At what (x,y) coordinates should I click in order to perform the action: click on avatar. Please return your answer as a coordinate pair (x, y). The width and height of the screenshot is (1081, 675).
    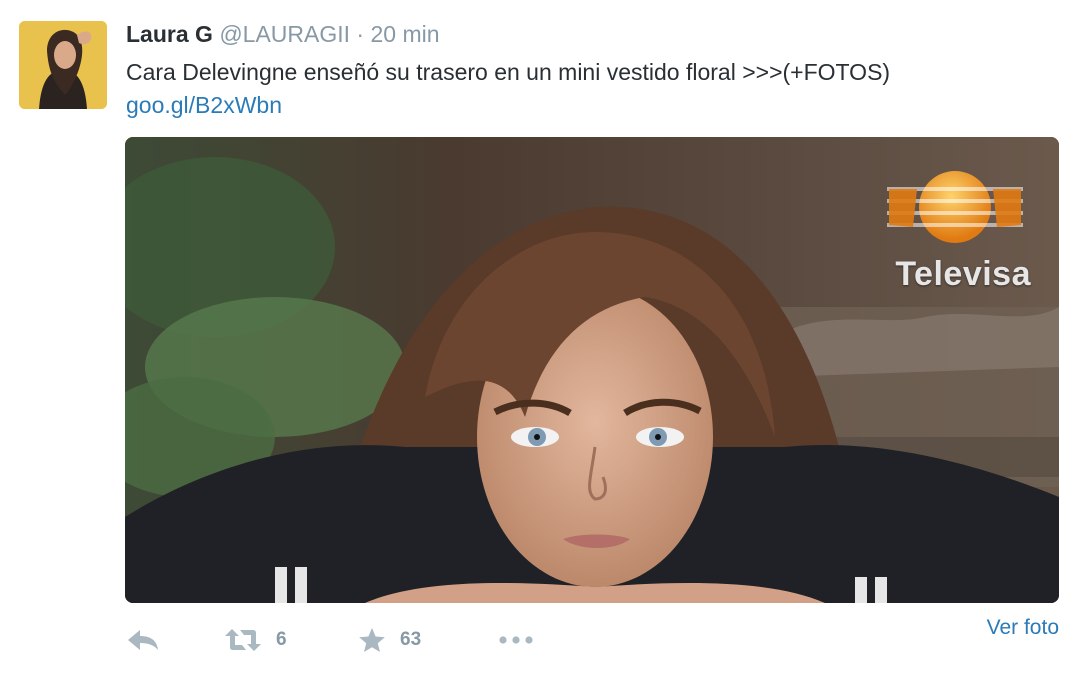
    Looking at the image, I should click on (63, 65).